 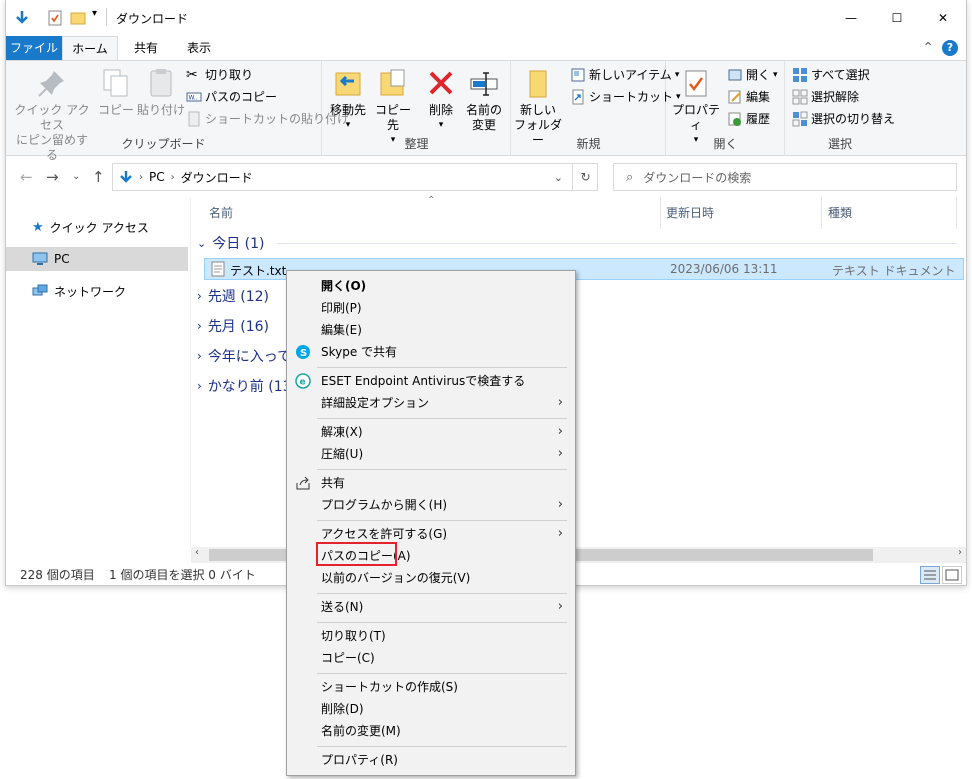 I want to click on menu-item-share: 共有, so click(x=431, y=483).